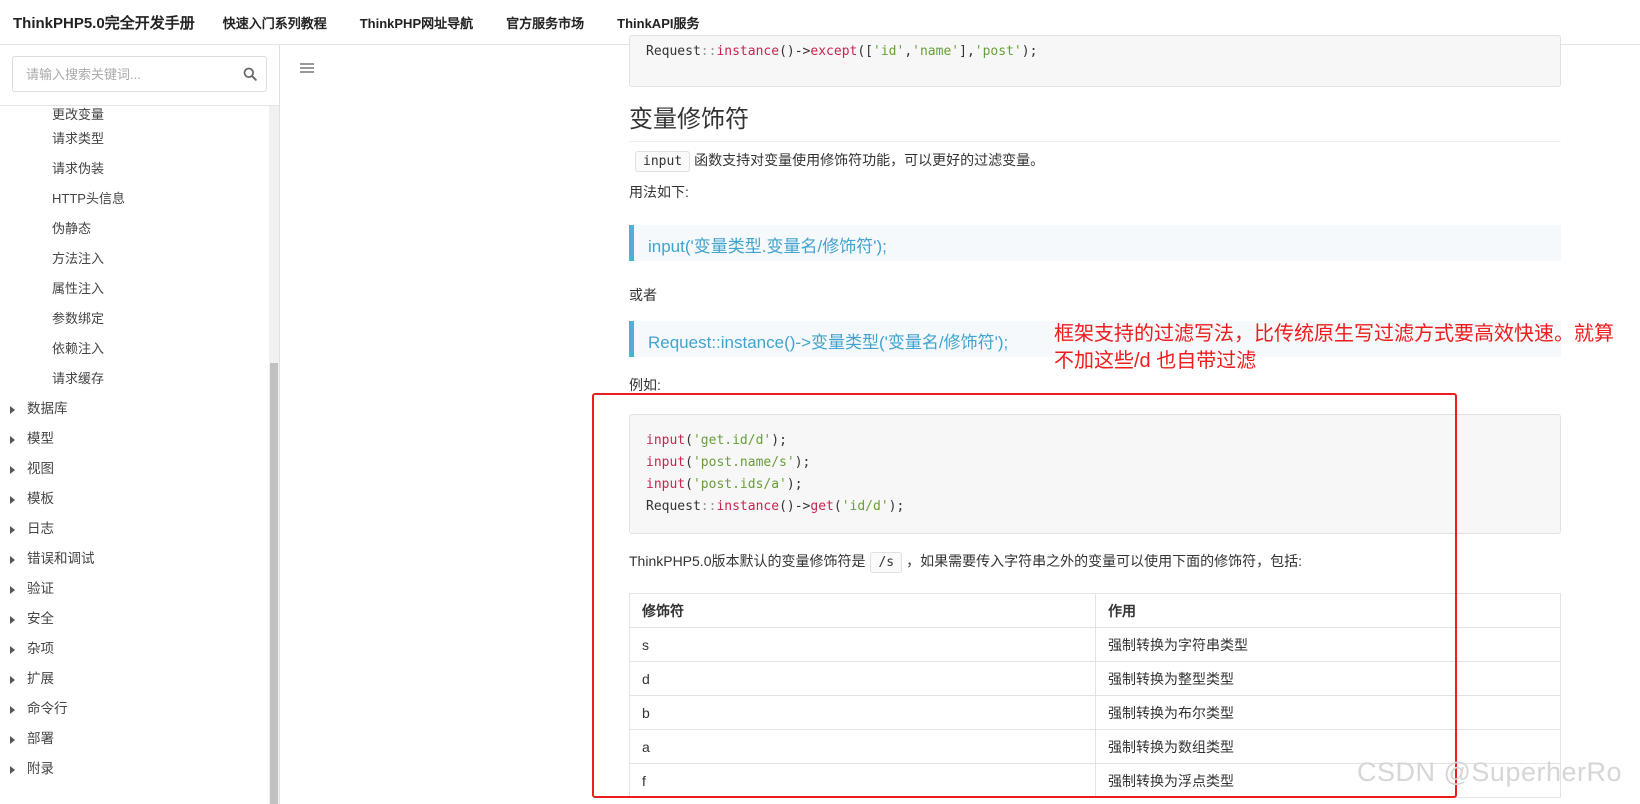 Image resolution: width=1640 pixels, height=804 pixels. Describe the element at coordinates (104, 22) in the screenshot. I see `site-brand: ThinkPHP5.0完全开发手册` at that location.